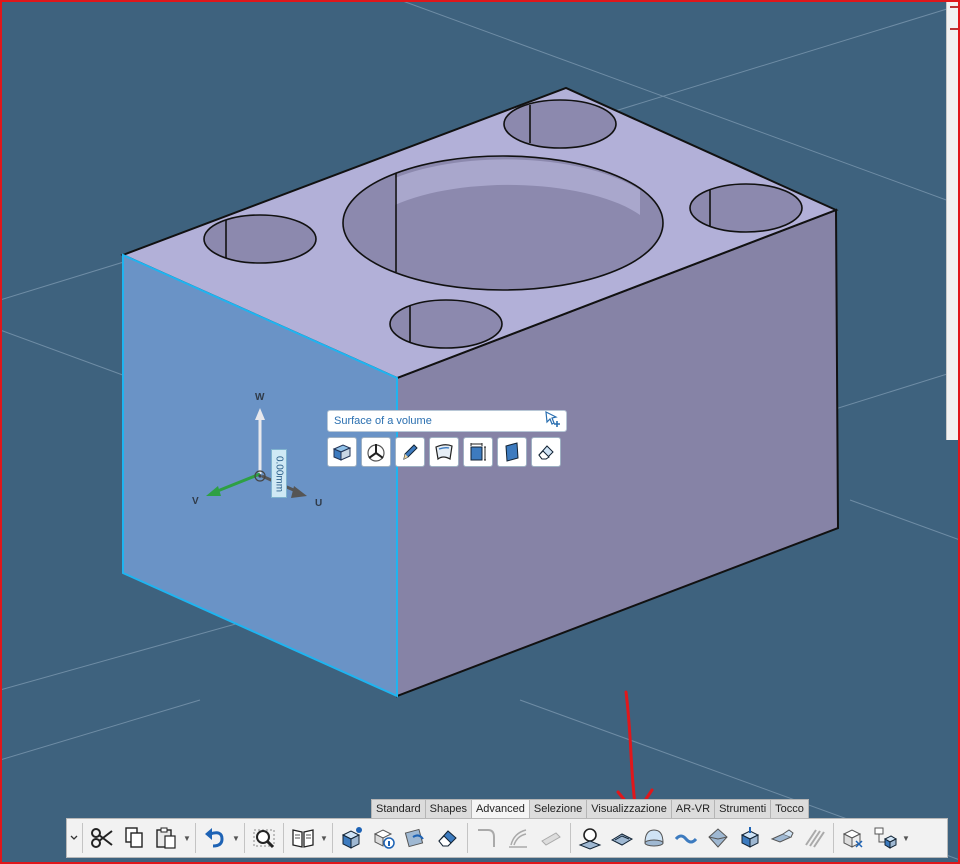 The width and height of the screenshot is (960, 864). What do you see at coordinates (319, 503) in the screenshot?
I see `axis-u-label: U` at bounding box center [319, 503].